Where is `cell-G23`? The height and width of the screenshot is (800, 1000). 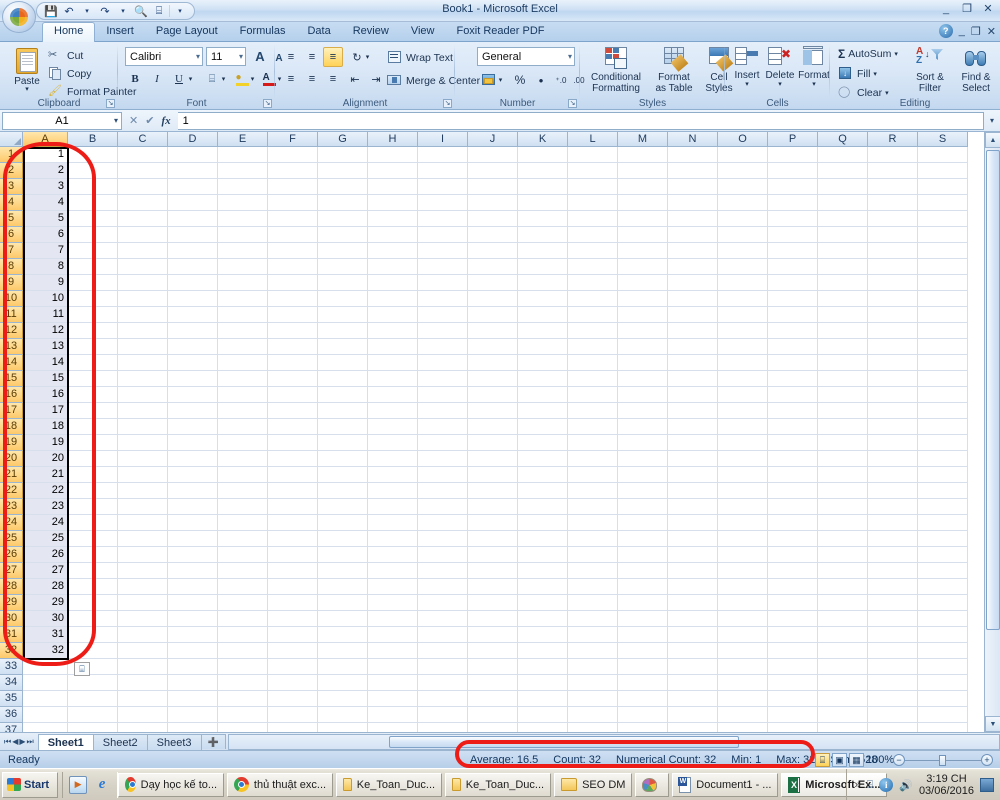 cell-G23 is located at coordinates (343, 507).